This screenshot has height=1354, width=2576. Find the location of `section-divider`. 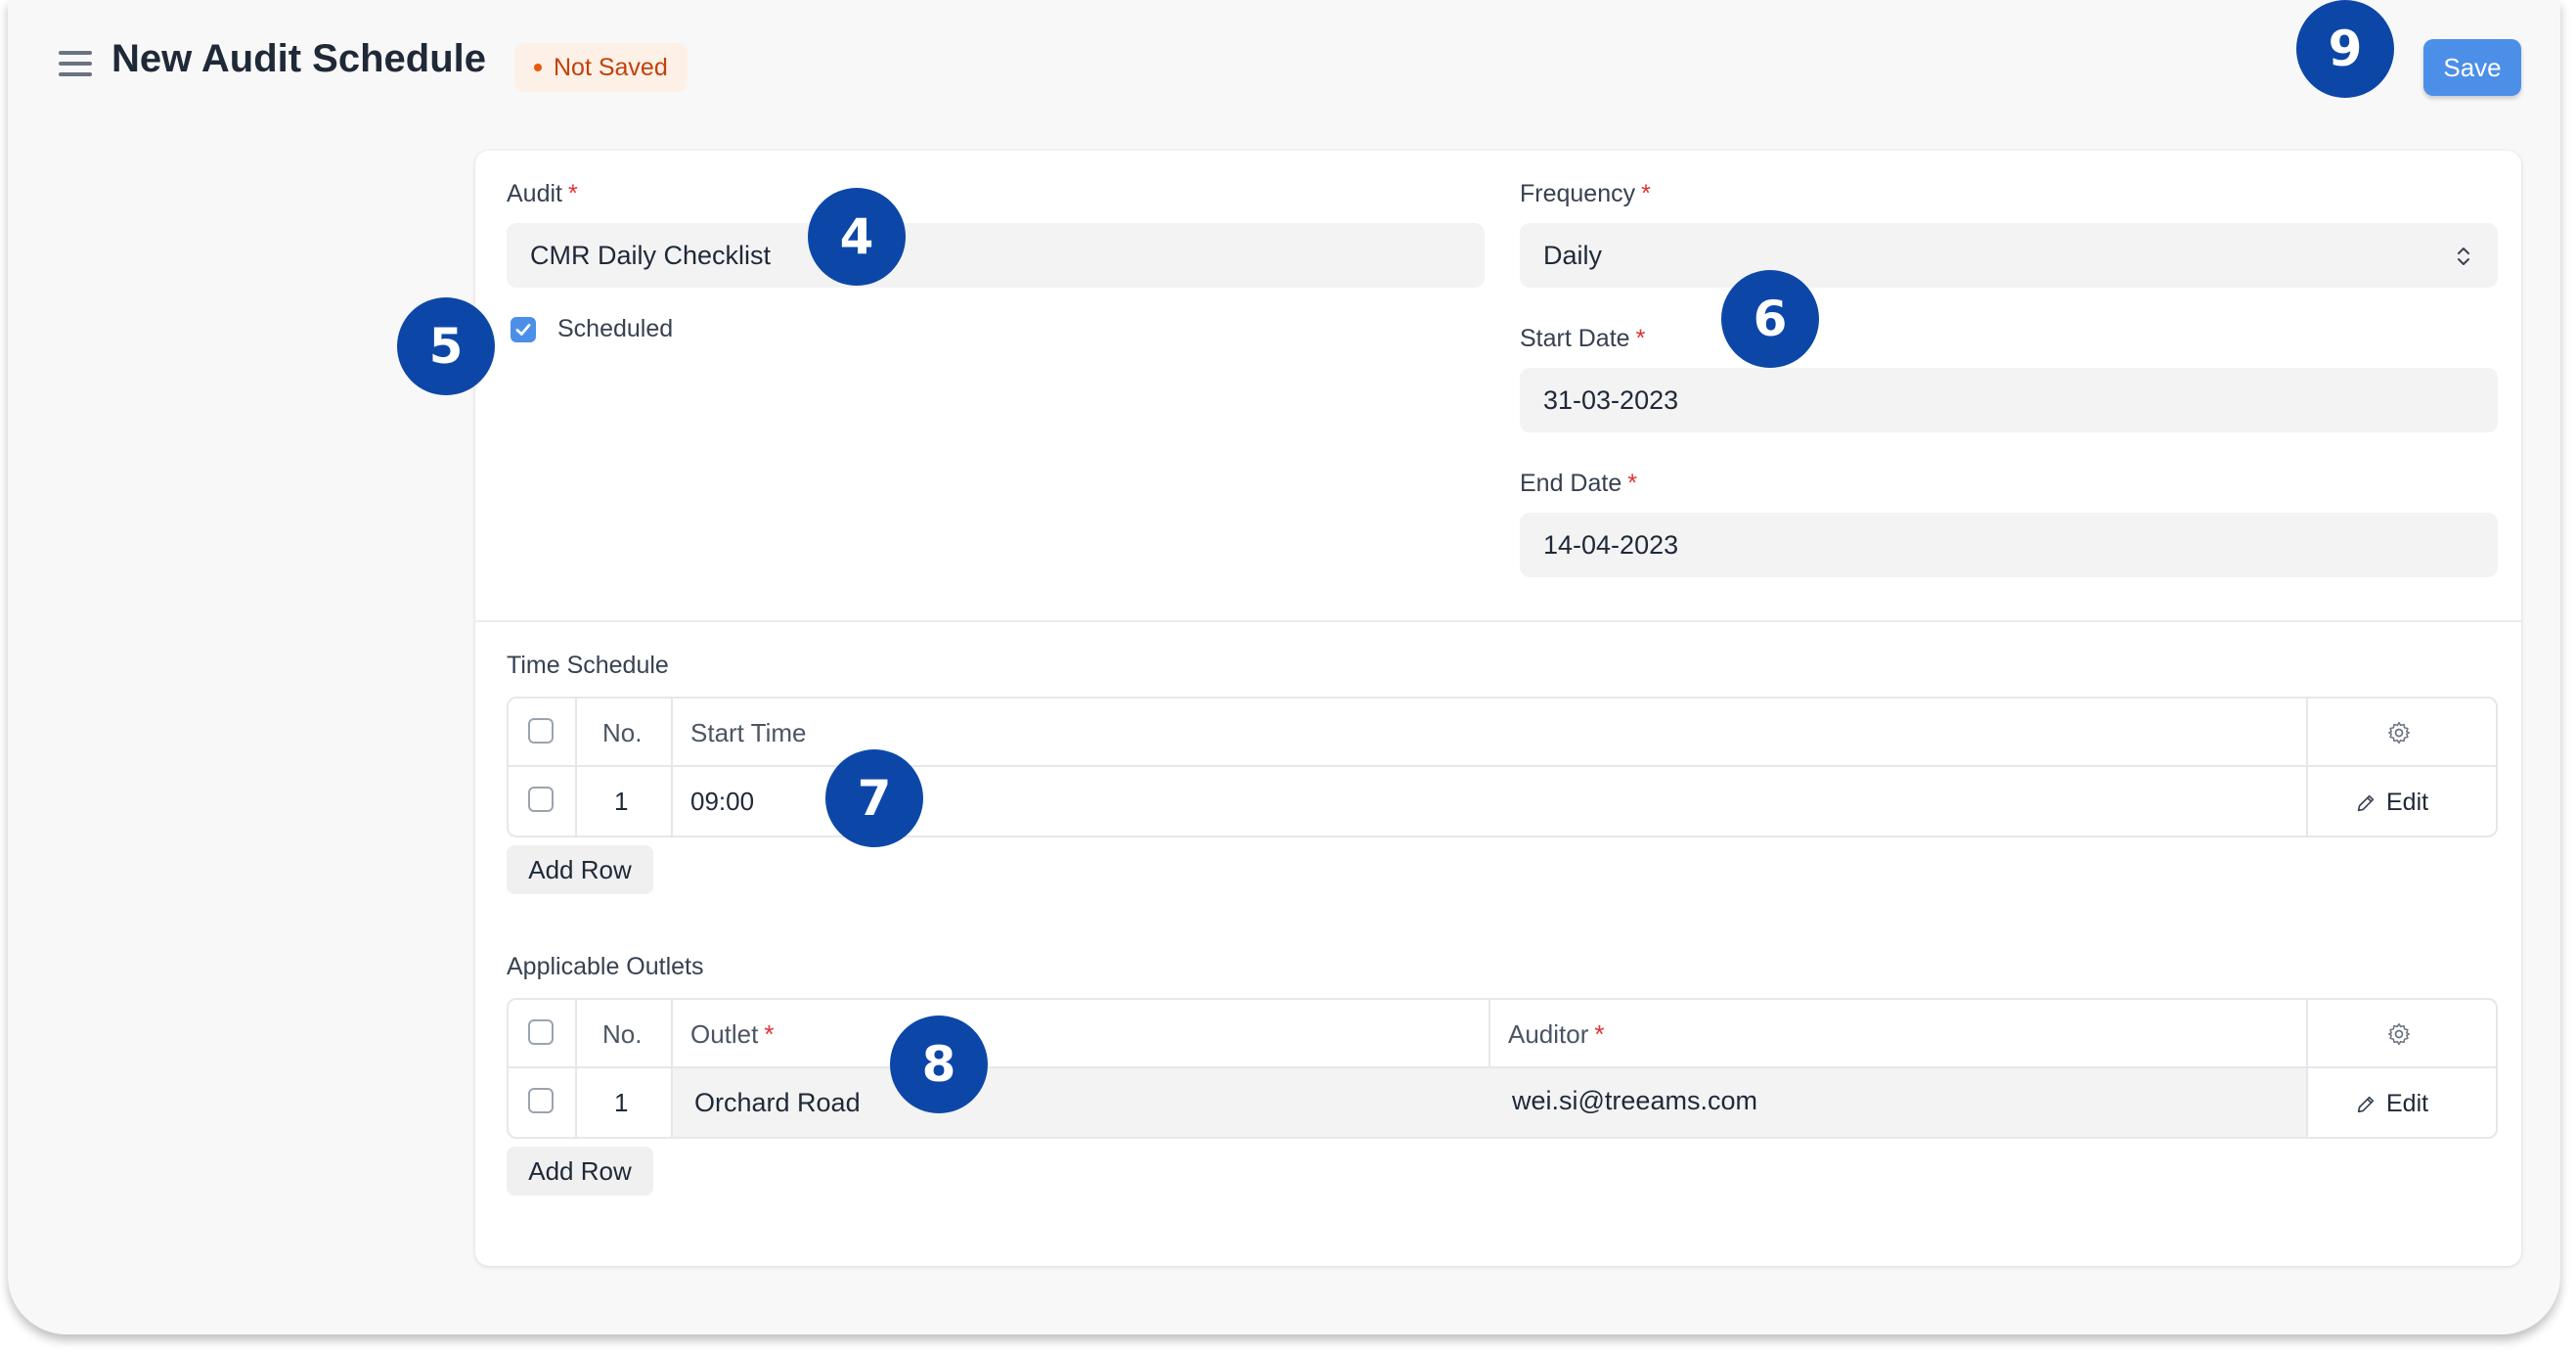

section-divider is located at coordinates (1498, 621).